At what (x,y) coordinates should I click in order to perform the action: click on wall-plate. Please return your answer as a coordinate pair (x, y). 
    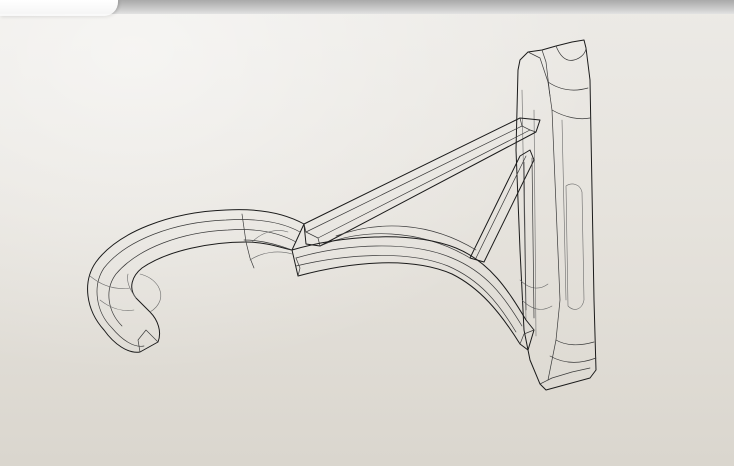
    Looking at the image, I should click on (556, 215).